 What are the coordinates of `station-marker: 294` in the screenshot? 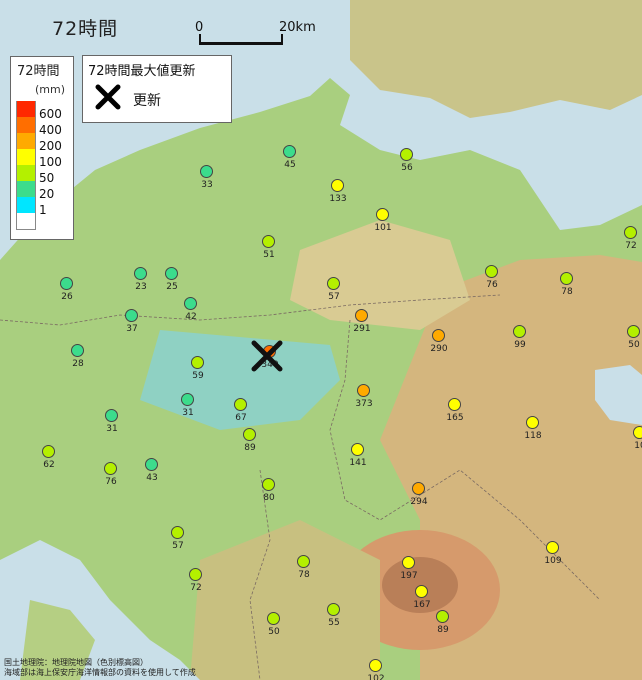 It's located at (419, 494).